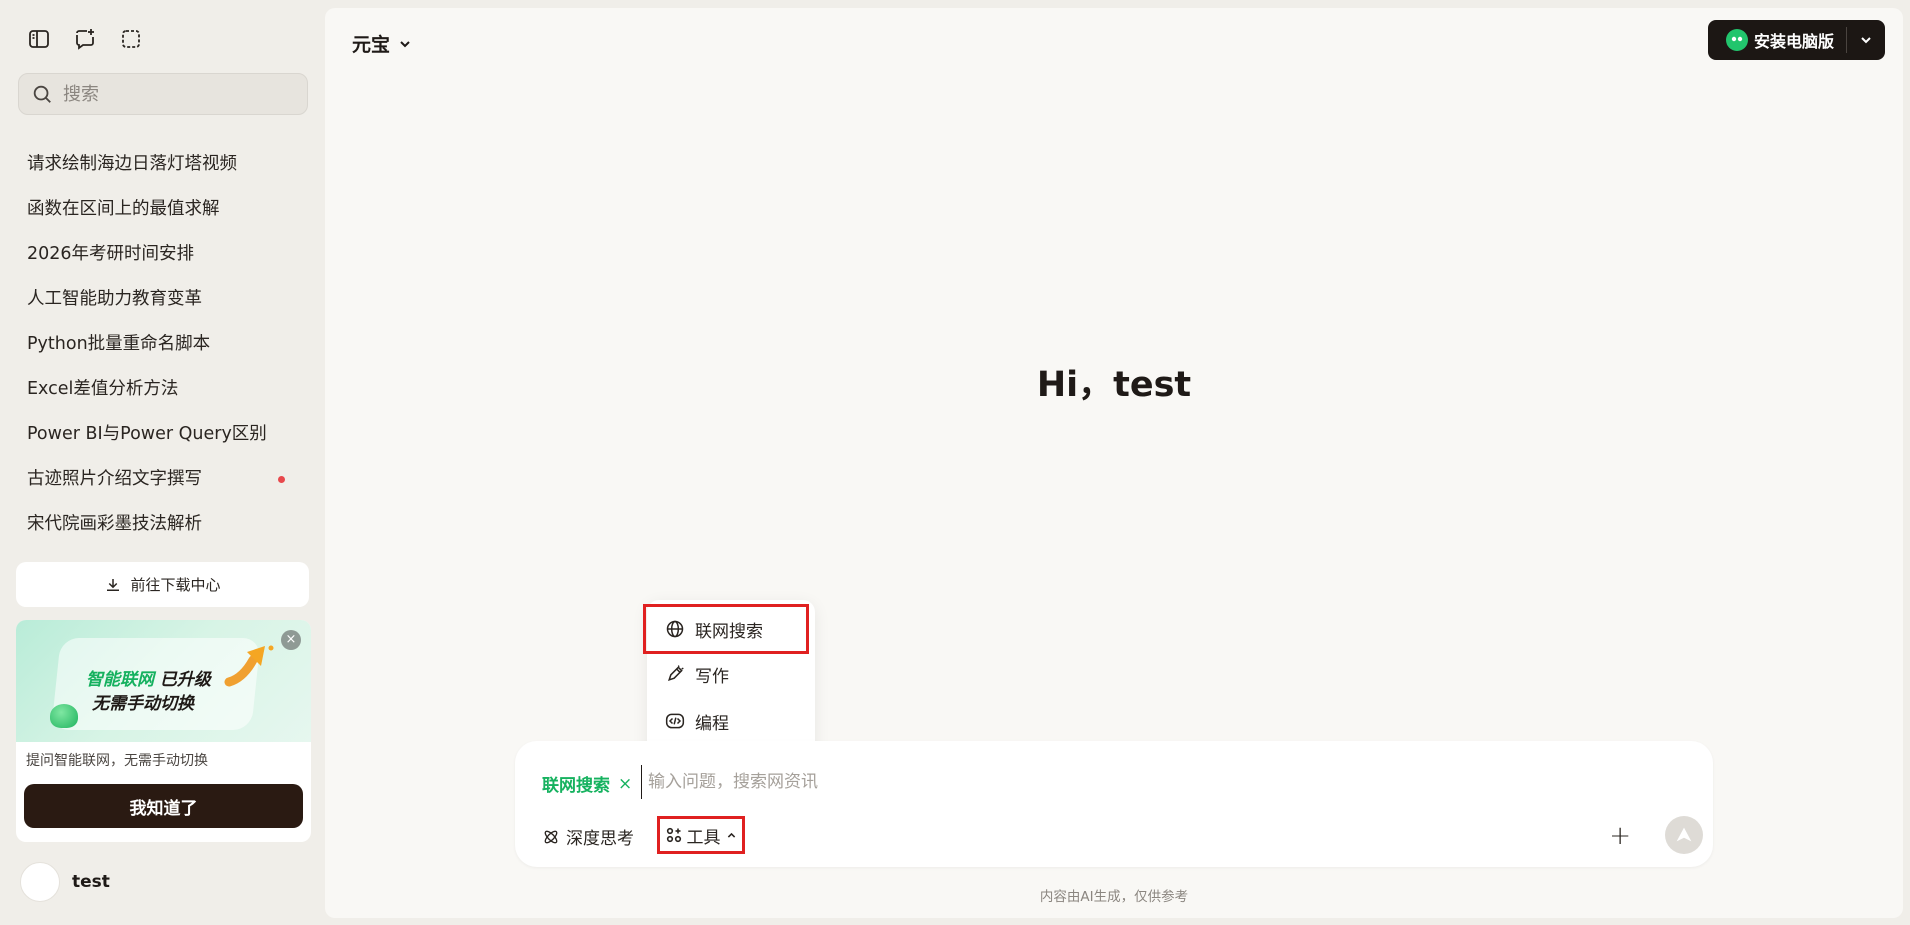 The height and width of the screenshot is (925, 1910). I want to click on conversation-title: 人工智能助力教育变革, so click(114, 299).